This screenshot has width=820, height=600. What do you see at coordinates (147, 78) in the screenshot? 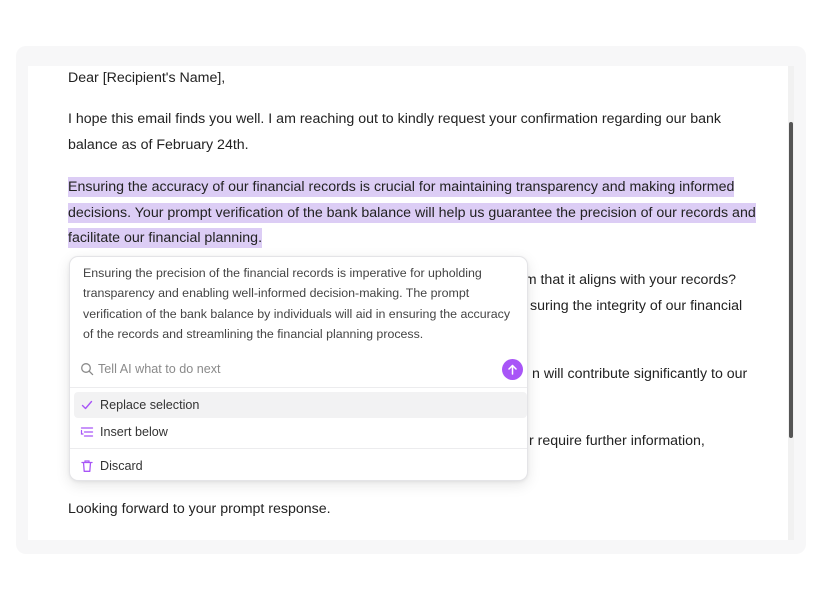
I see `greeting-line: Dear [Recipient's Name],` at bounding box center [147, 78].